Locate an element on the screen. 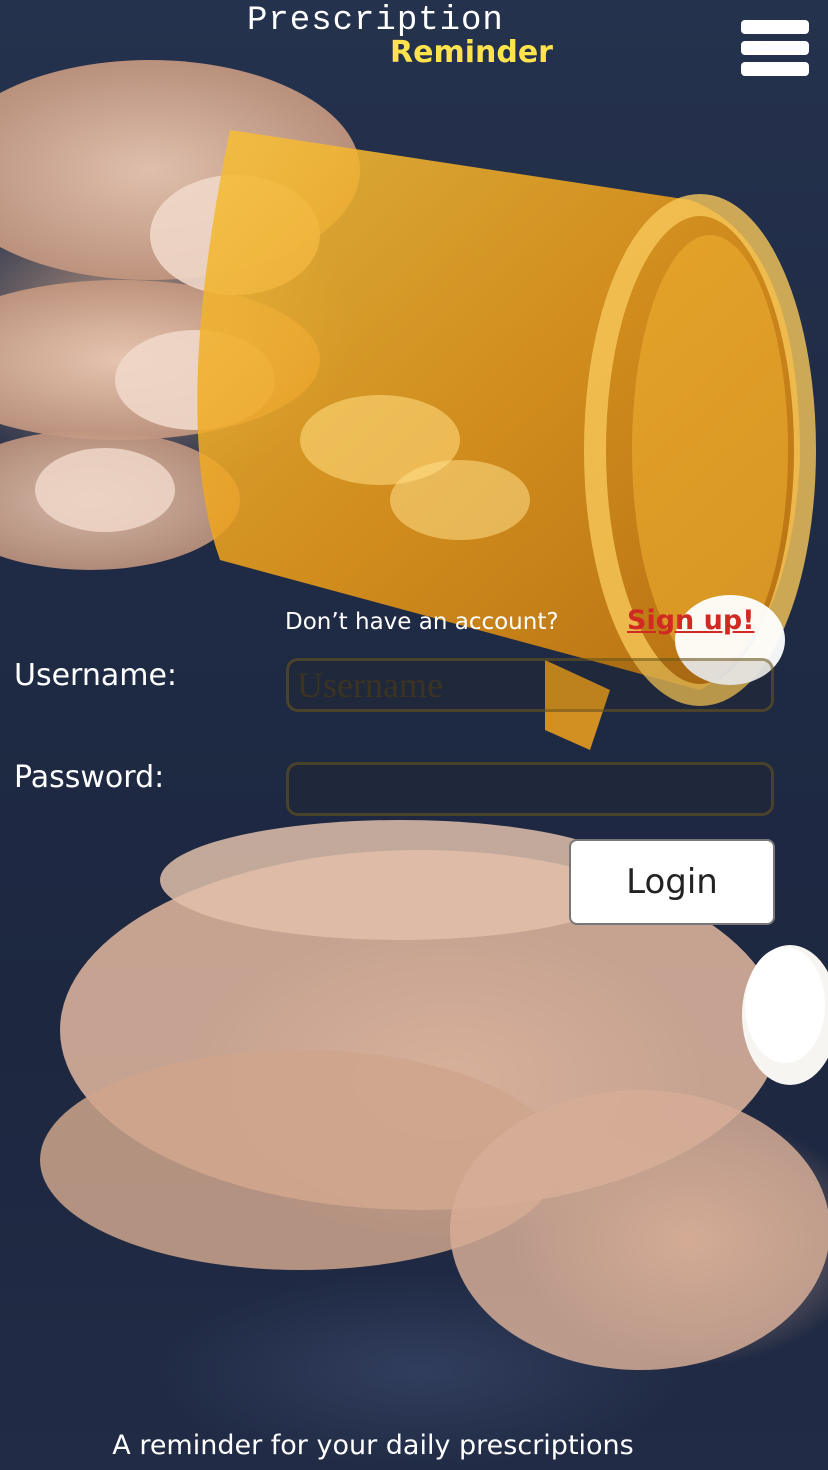 The width and height of the screenshot is (828, 1470). hamburger-menu-icon is located at coordinates (775, 55).